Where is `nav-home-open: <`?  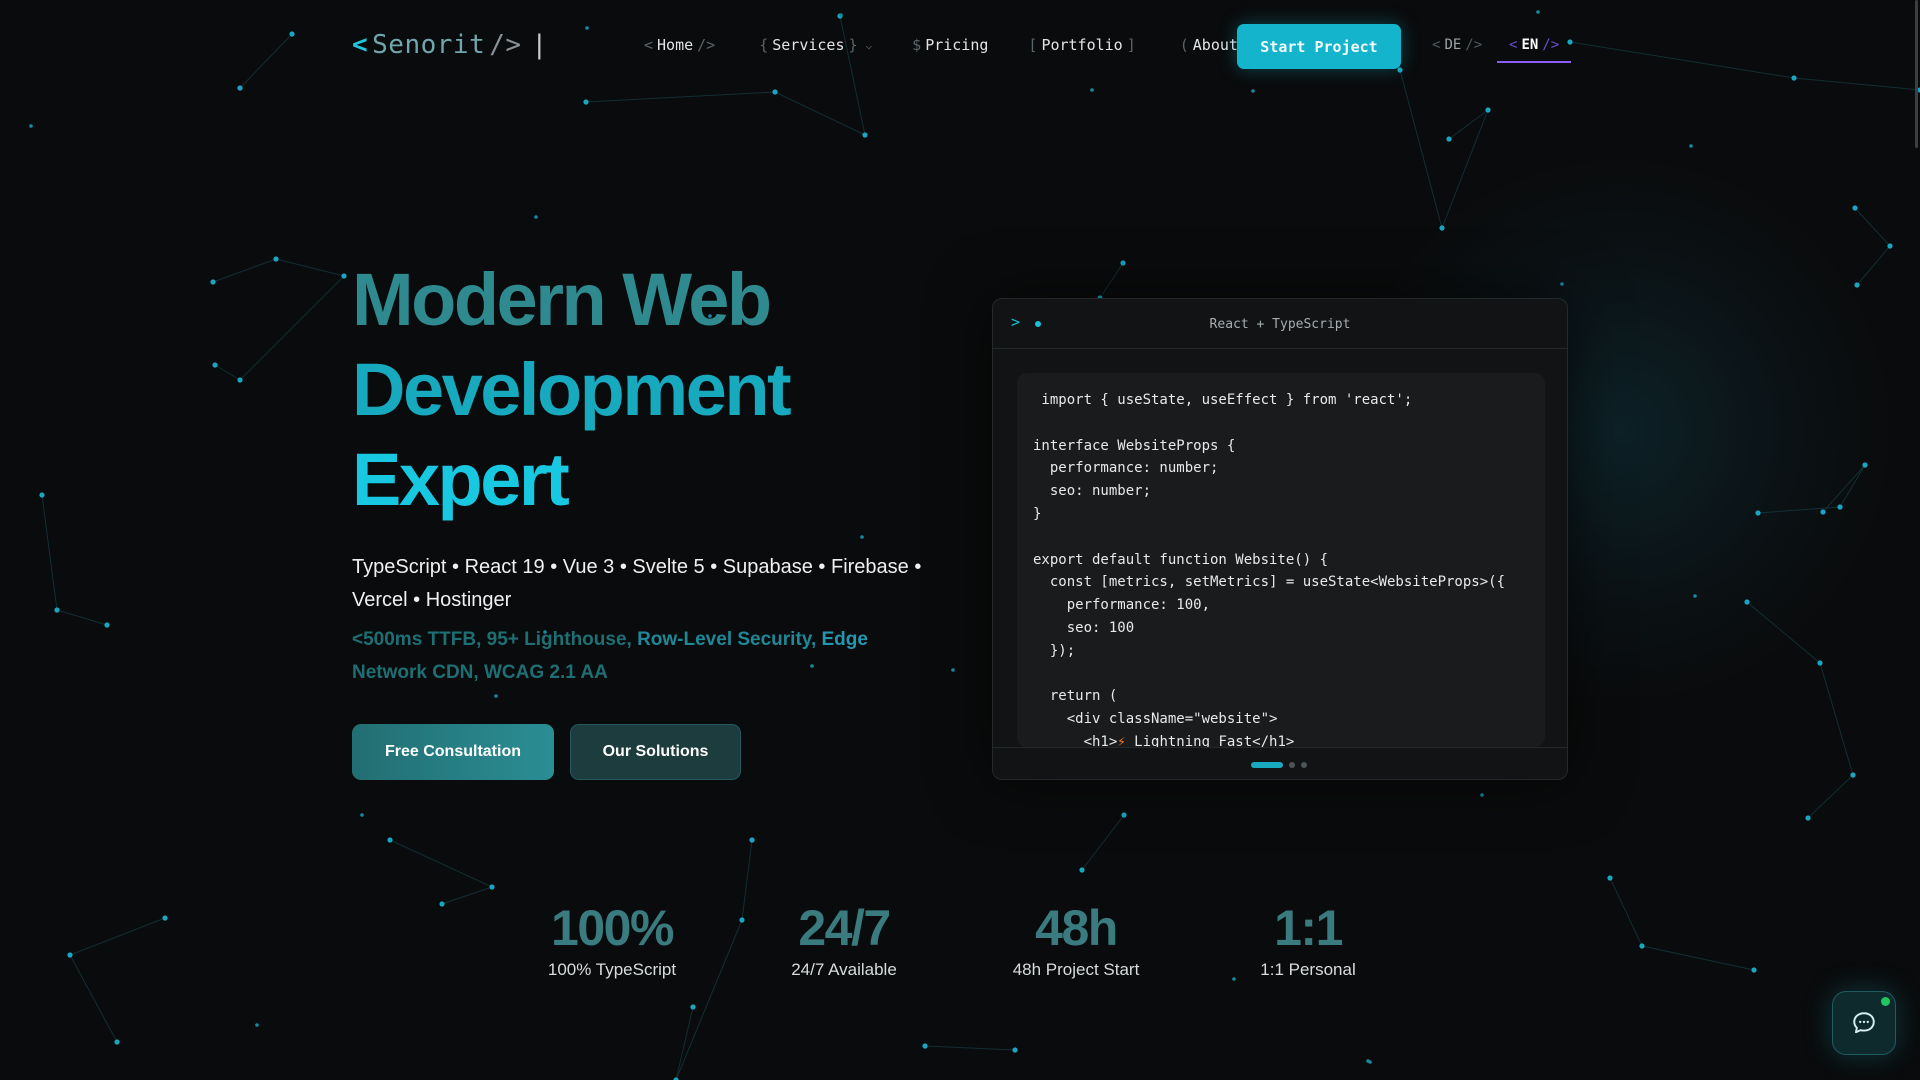
nav-home-open: < is located at coordinates (649, 45).